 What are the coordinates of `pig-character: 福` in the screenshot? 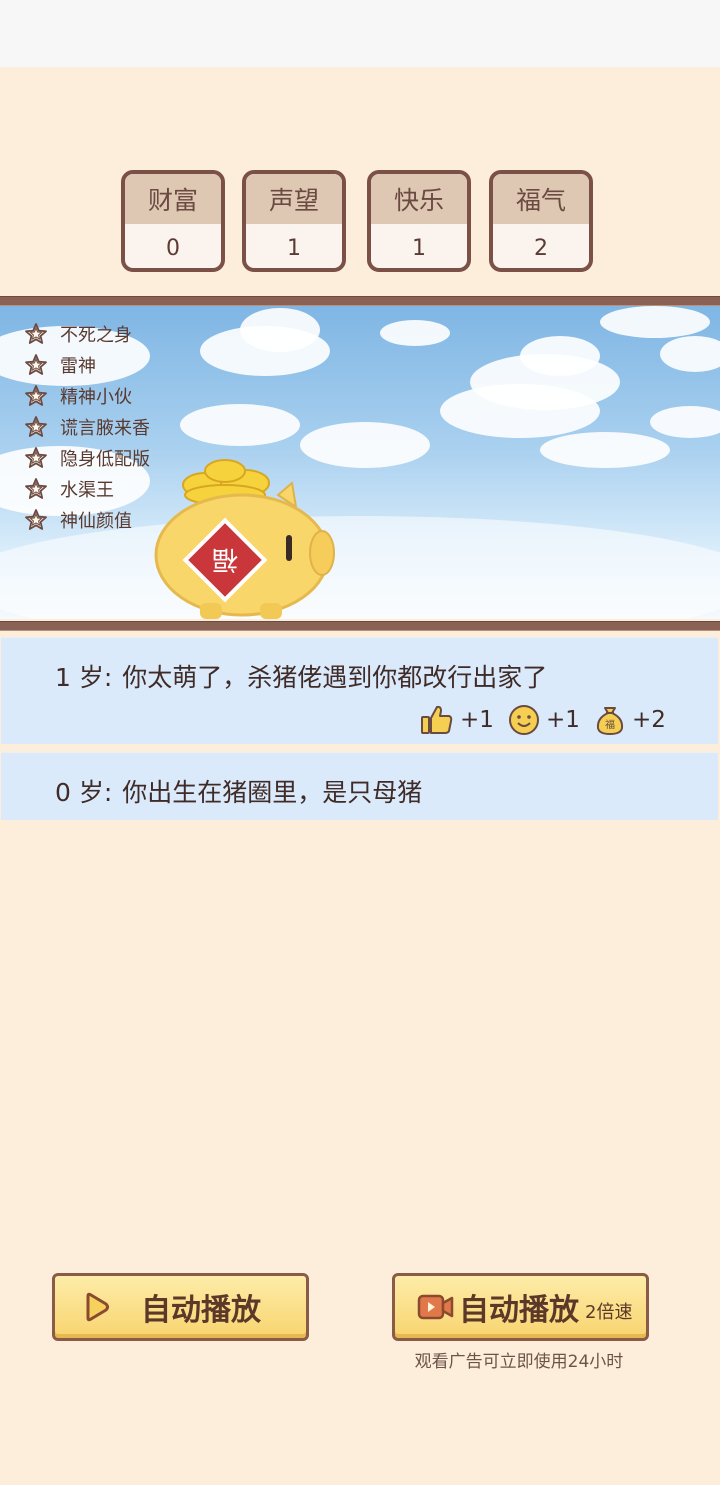 It's located at (244, 539).